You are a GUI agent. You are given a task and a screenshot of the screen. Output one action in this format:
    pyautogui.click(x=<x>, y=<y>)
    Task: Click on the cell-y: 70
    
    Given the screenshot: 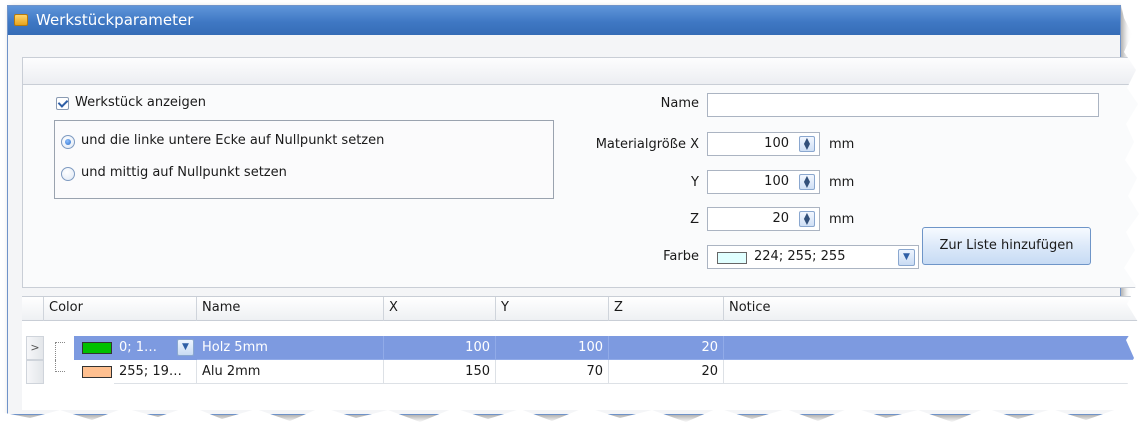 What is the action you would take?
    pyautogui.click(x=552, y=372)
    